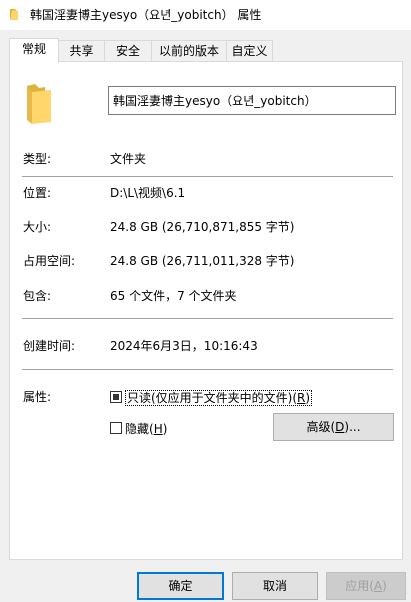  What do you see at coordinates (34, 50) in the screenshot?
I see `tab-general: 常规` at bounding box center [34, 50].